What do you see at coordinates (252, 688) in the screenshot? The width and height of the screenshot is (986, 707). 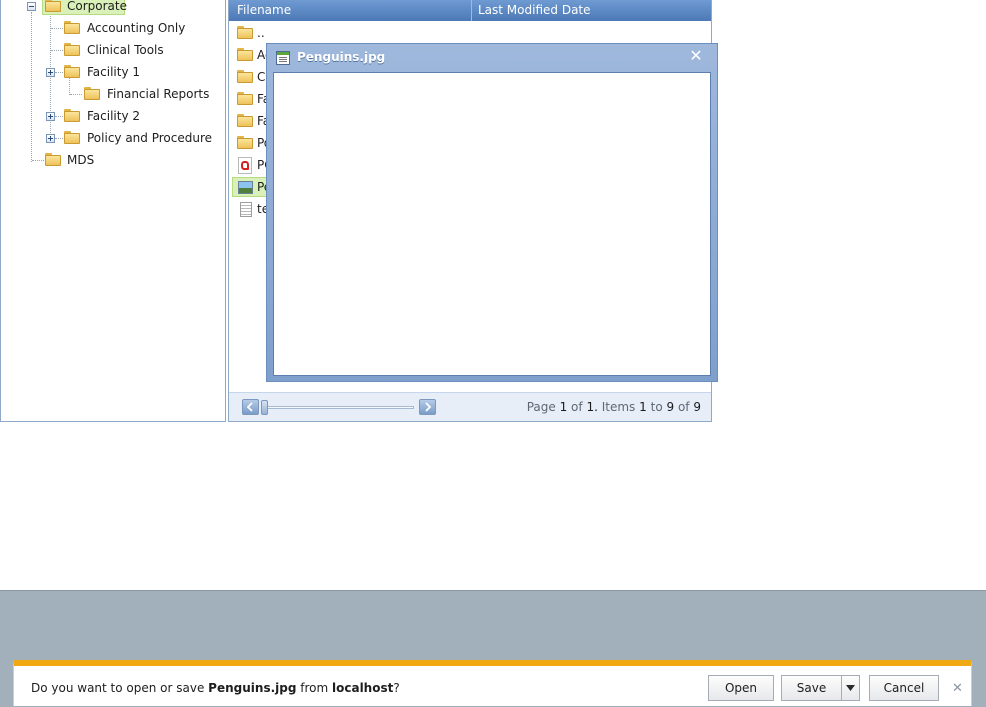 I see `prompt-filename: Penguins.jpg` at bounding box center [252, 688].